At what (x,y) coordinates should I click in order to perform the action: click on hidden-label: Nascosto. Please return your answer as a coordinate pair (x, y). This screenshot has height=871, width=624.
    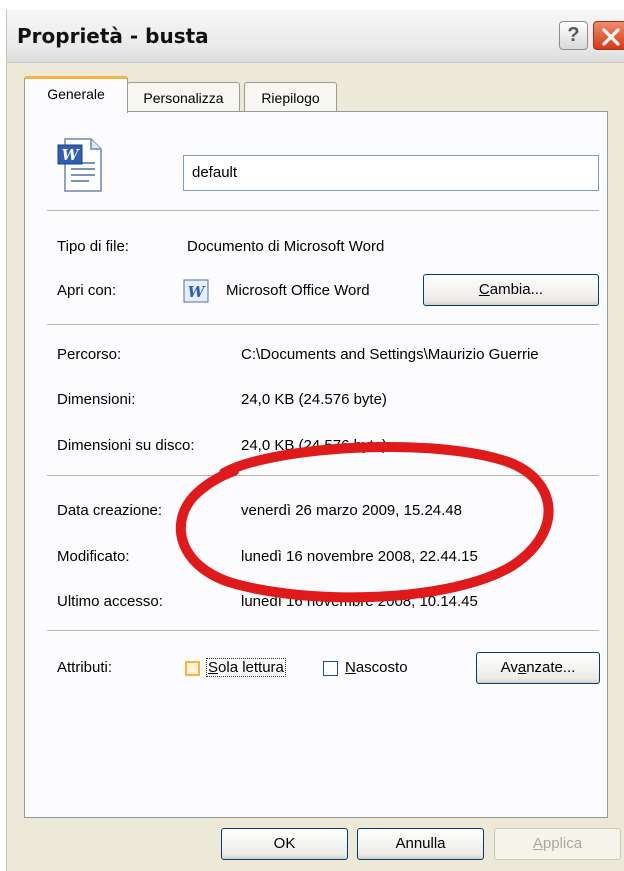
    Looking at the image, I should click on (376, 667).